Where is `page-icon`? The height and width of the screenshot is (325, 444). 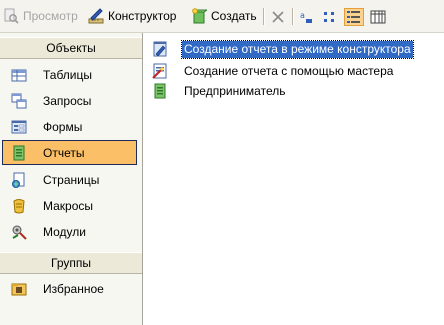 page-icon is located at coordinates (18, 180).